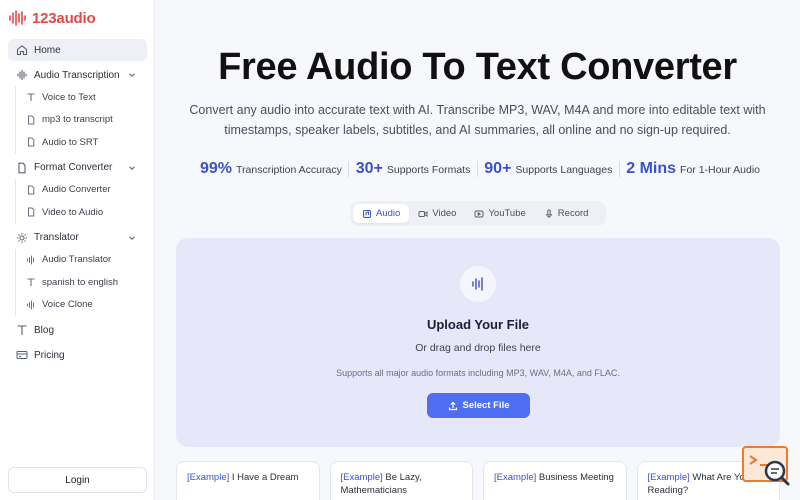 This screenshot has width=800, height=500. I want to click on tab-video: Video, so click(437, 213).